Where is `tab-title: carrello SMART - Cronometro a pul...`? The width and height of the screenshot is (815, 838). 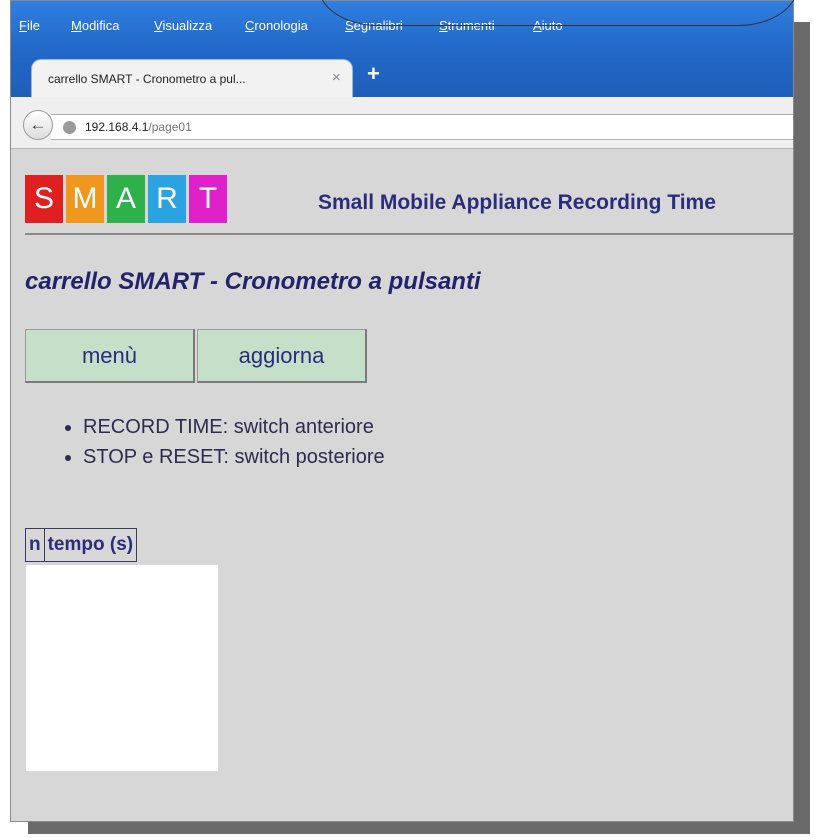
tab-title: carrello SMART - Cronometro a pul... is located at coordinates (147, 79).